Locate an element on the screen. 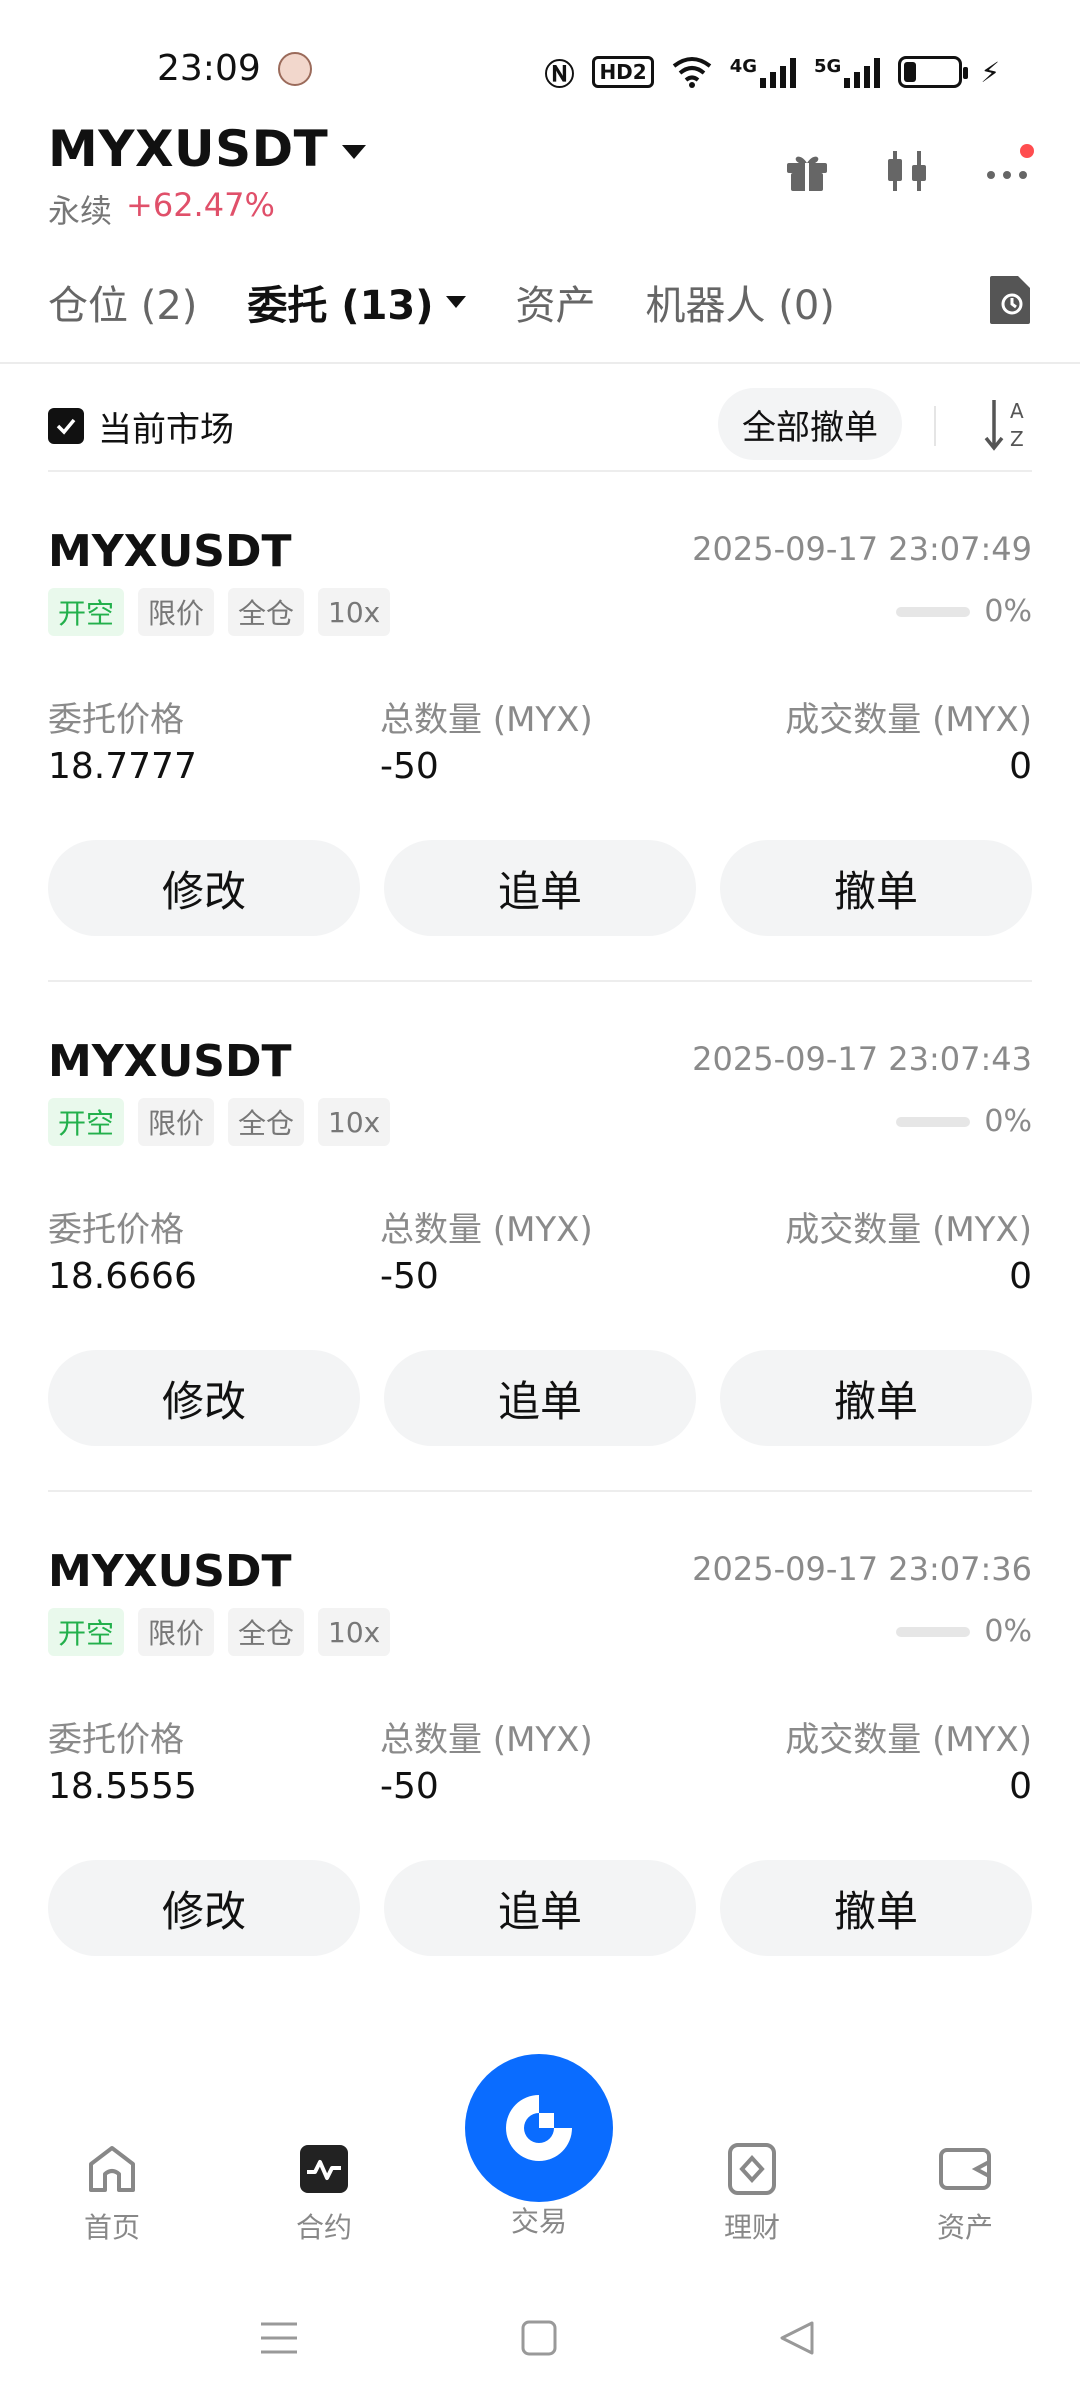  order-total: -50 is located at coordinates (409, 766).